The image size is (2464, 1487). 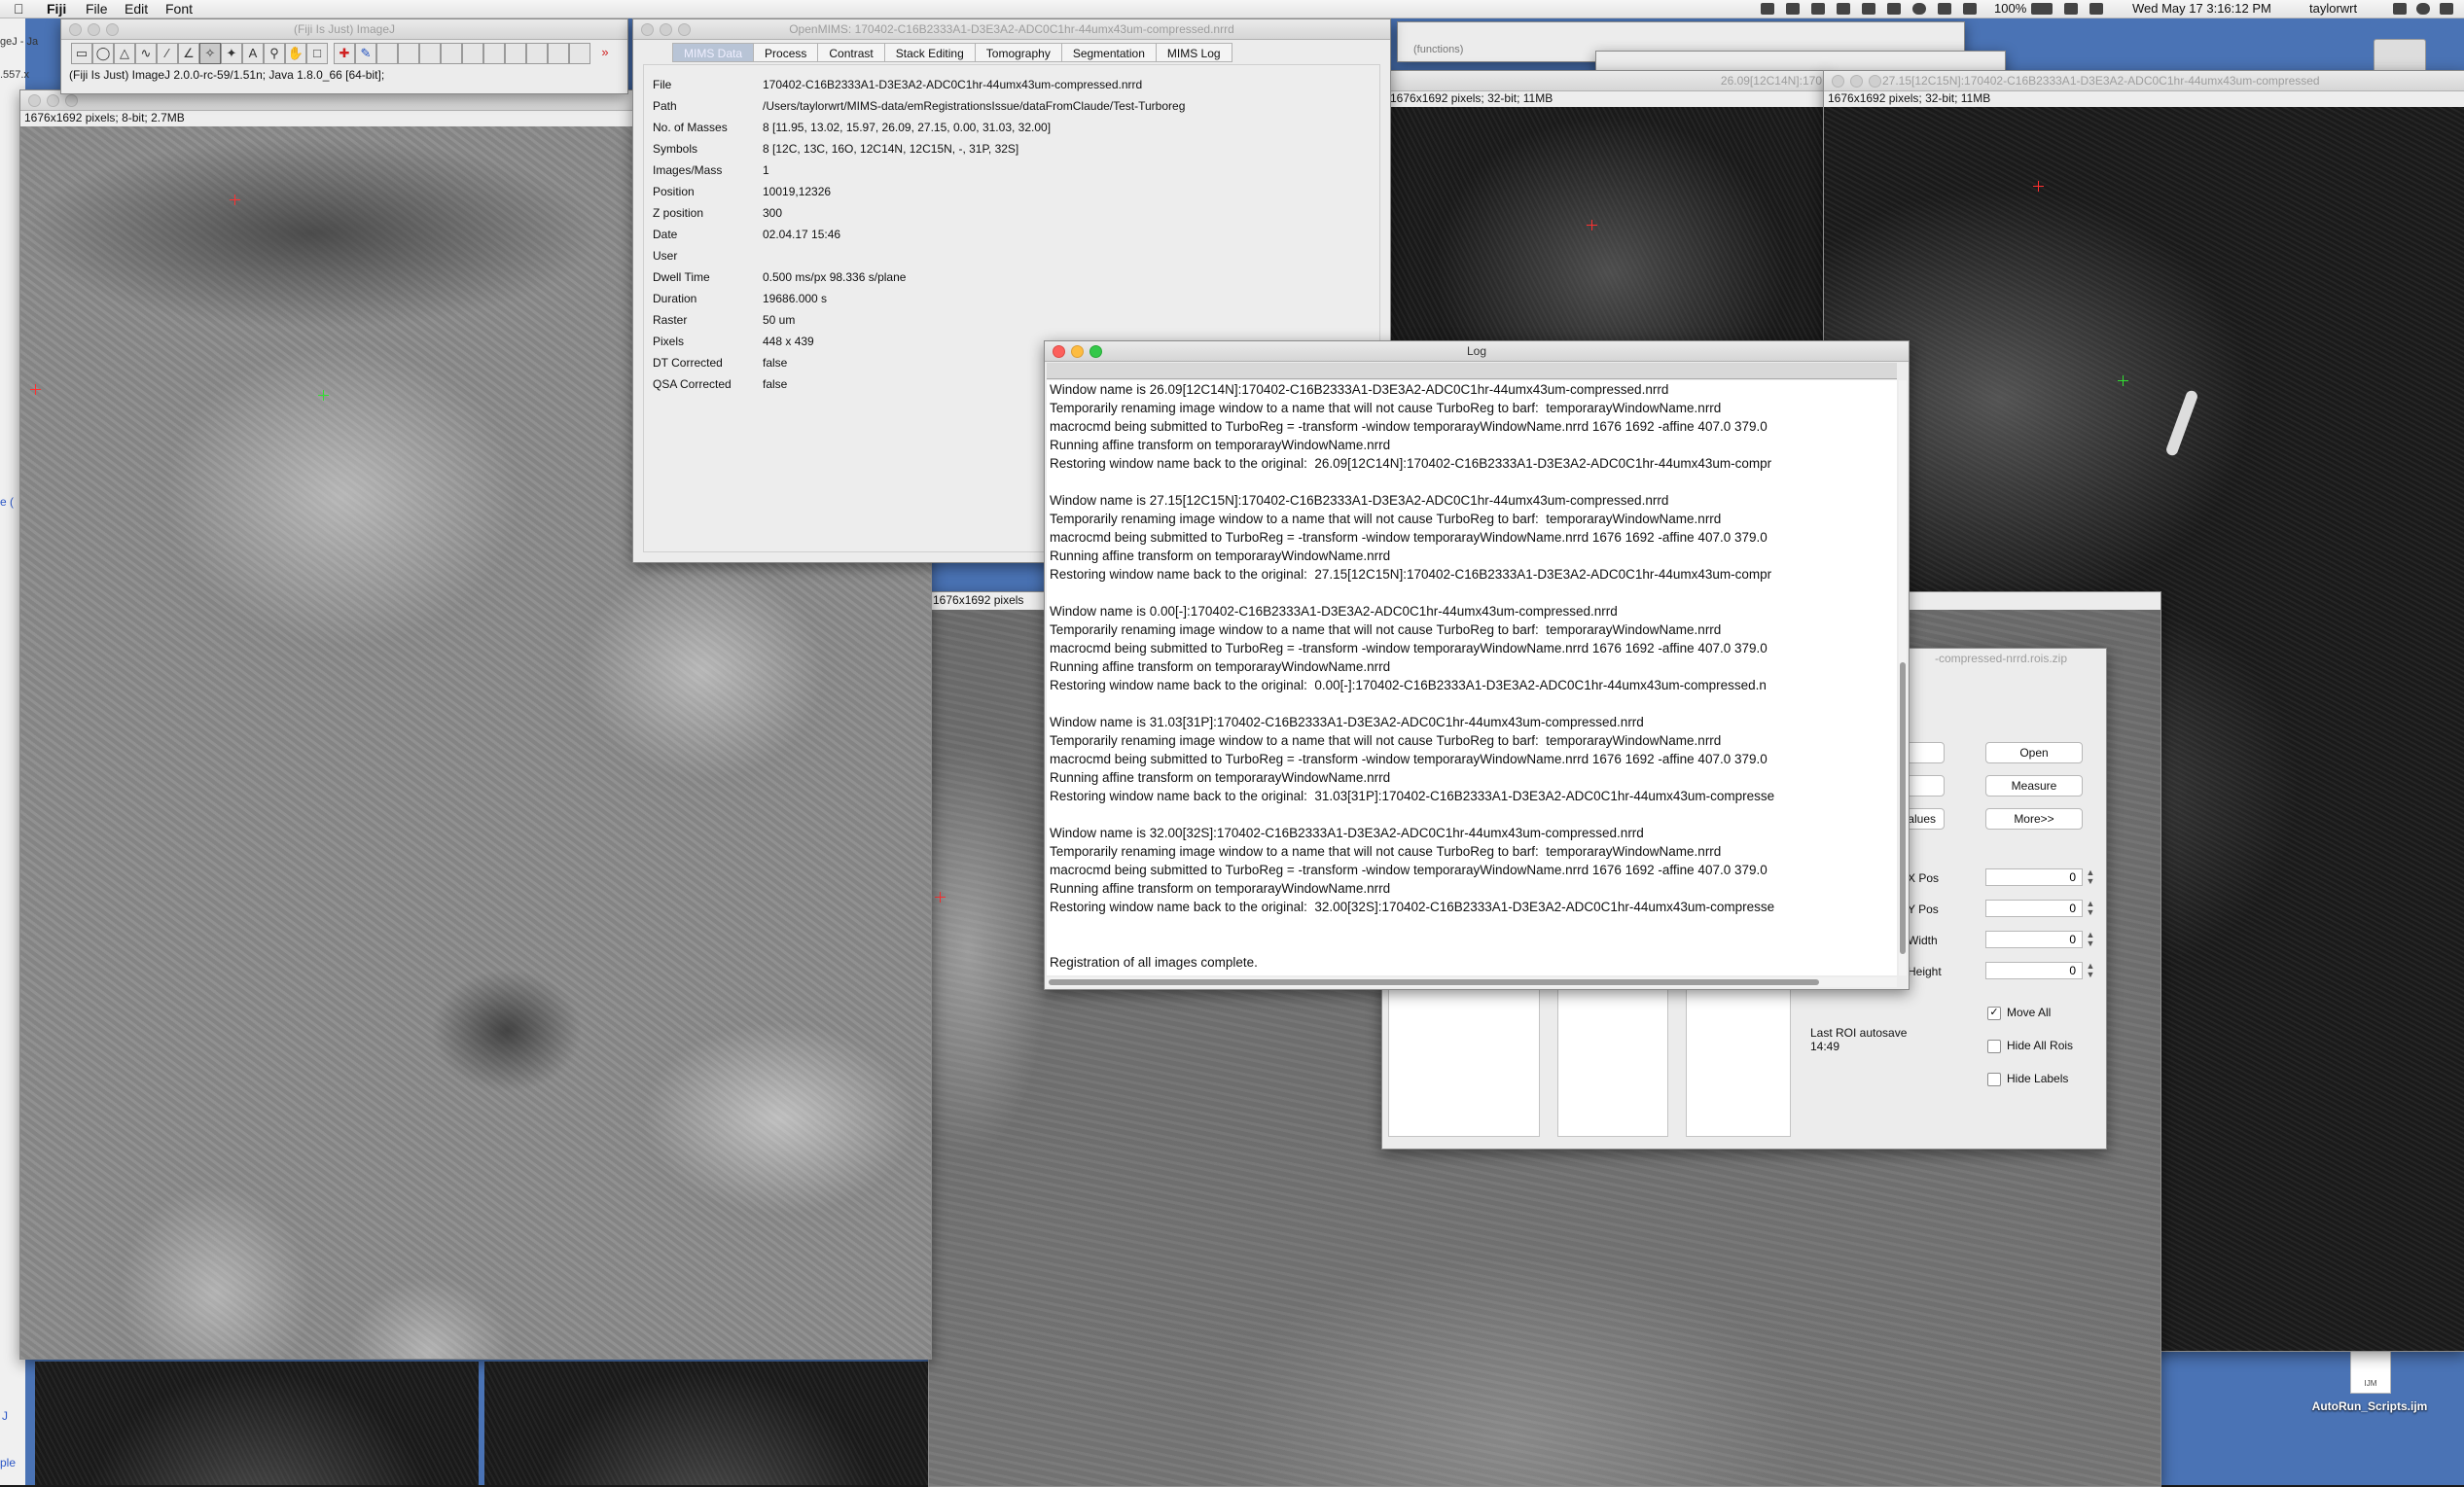 I want to click on time-machine-icon, so click(x=1919, y=9).